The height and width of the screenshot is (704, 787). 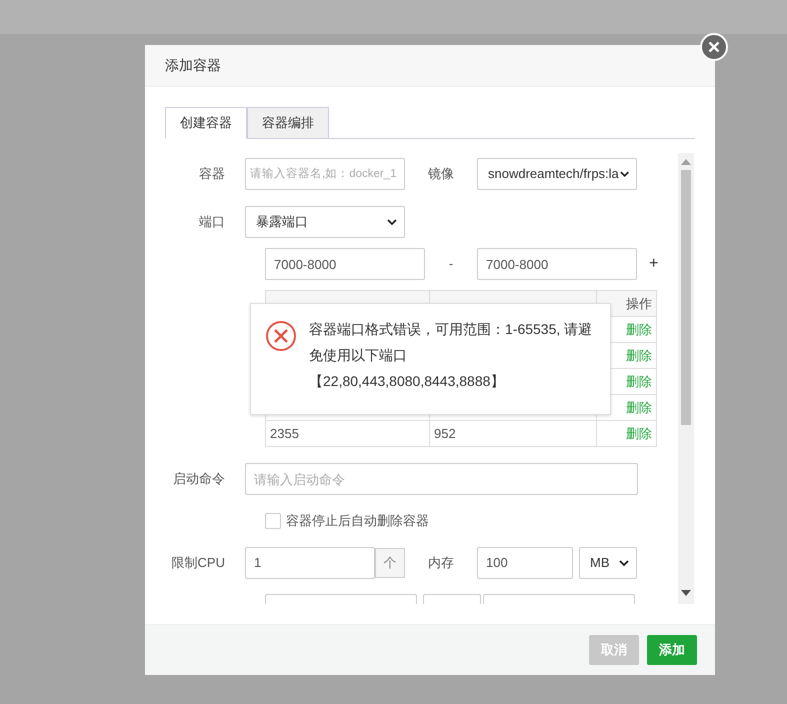 What do you see at coordinates (714, 47) in the screenshot?
I see `close-button` at bounding box center [714, 47].